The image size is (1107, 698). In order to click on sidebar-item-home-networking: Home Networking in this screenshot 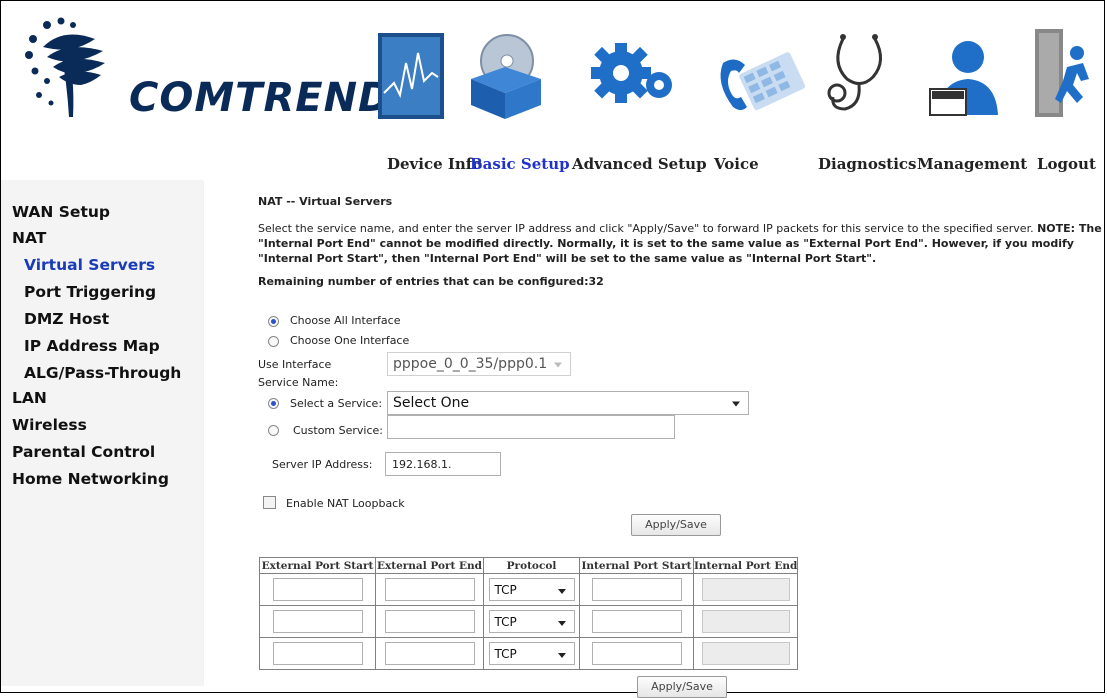, I will do `click(90, 479)`.